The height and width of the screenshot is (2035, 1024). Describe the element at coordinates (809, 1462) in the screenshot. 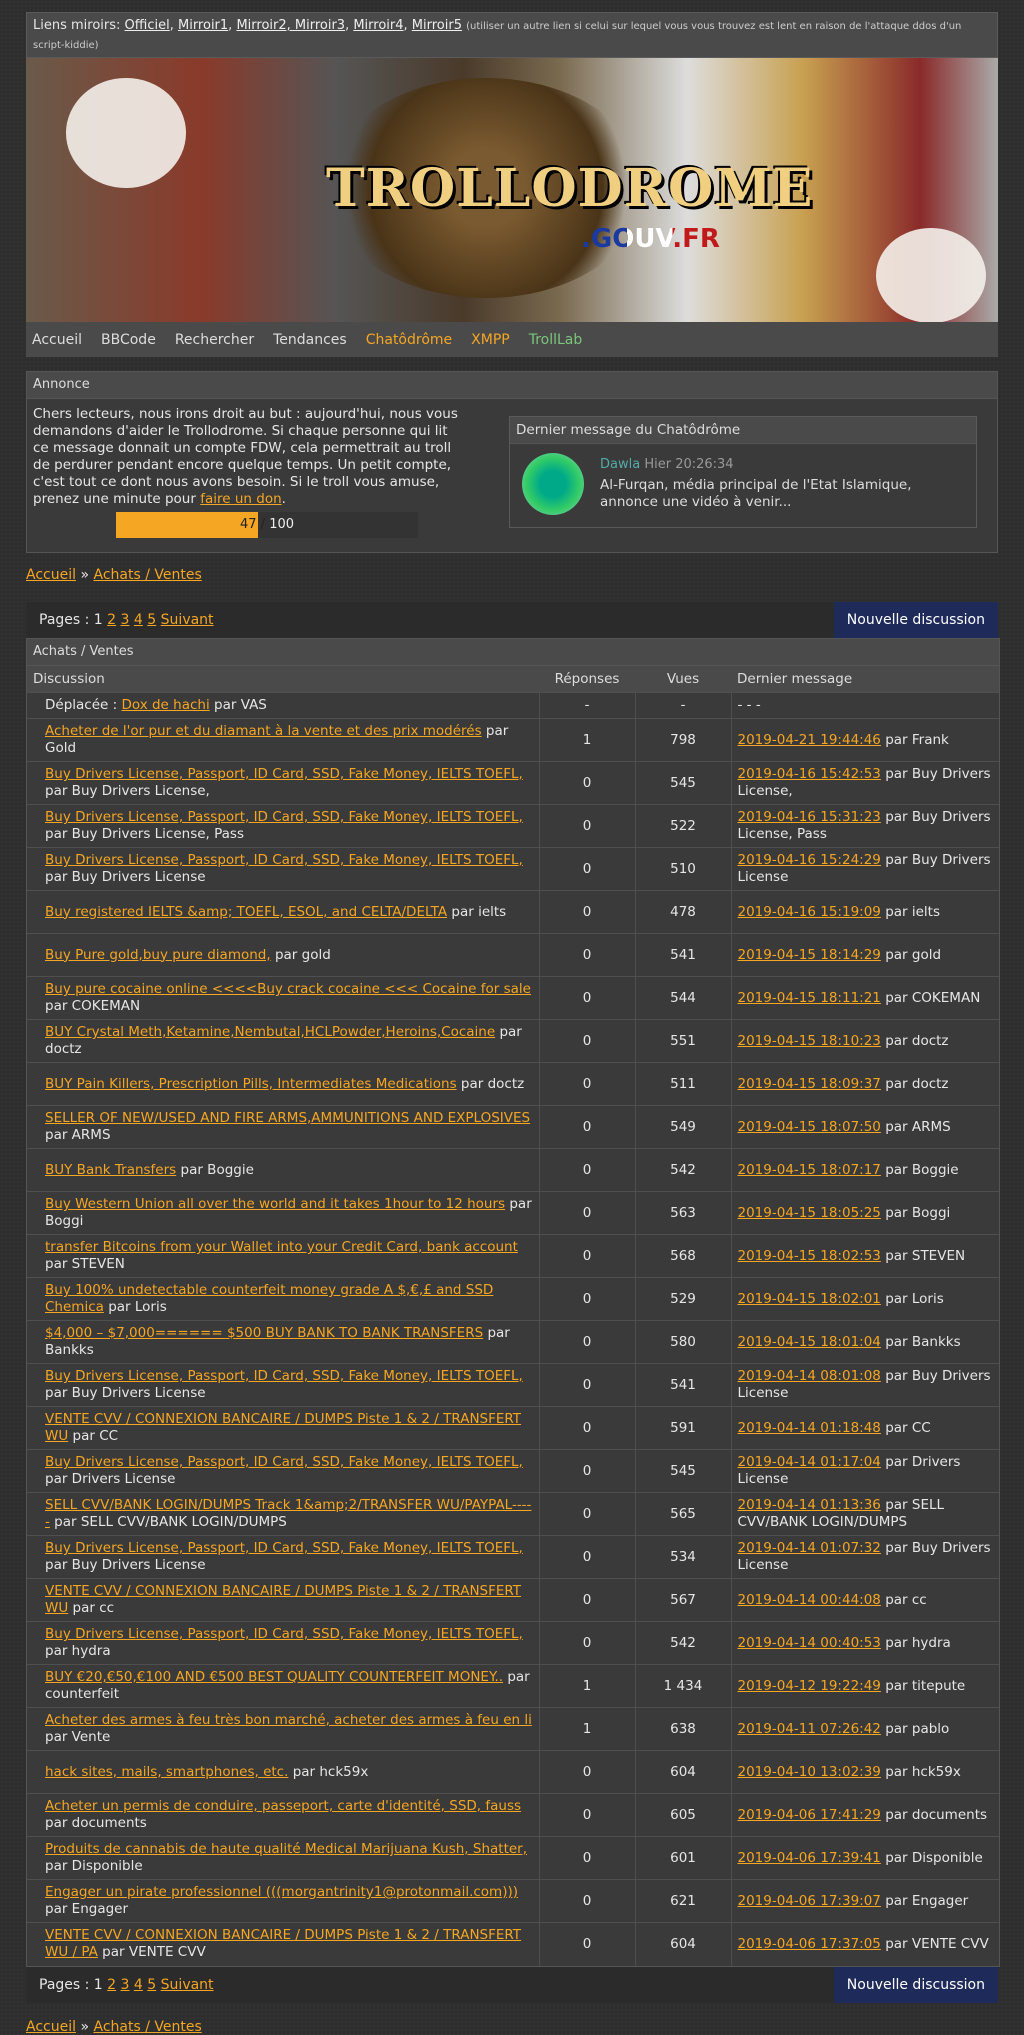

I see `last-message-date-link: 2019-04-14 01:17:04` at that location.